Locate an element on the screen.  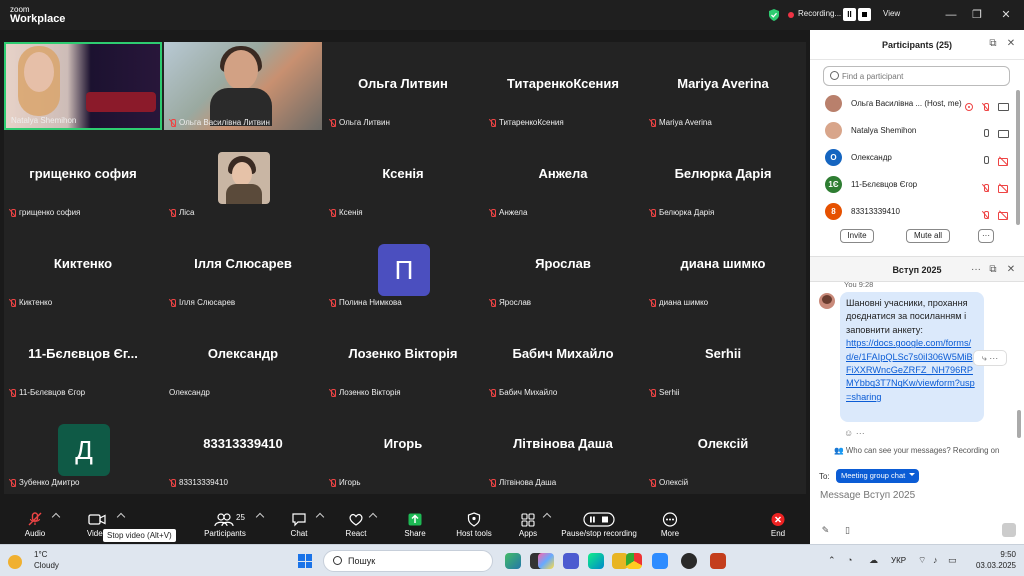
participant-tile: Киктенко Киктенко is located at coordinates (83, 266).